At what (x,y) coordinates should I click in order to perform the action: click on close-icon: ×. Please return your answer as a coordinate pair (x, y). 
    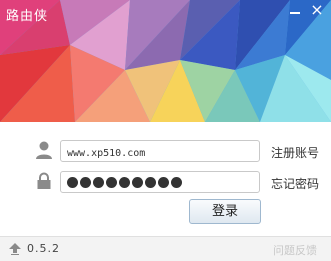
    Looking at the image, I should click on (317, 9).